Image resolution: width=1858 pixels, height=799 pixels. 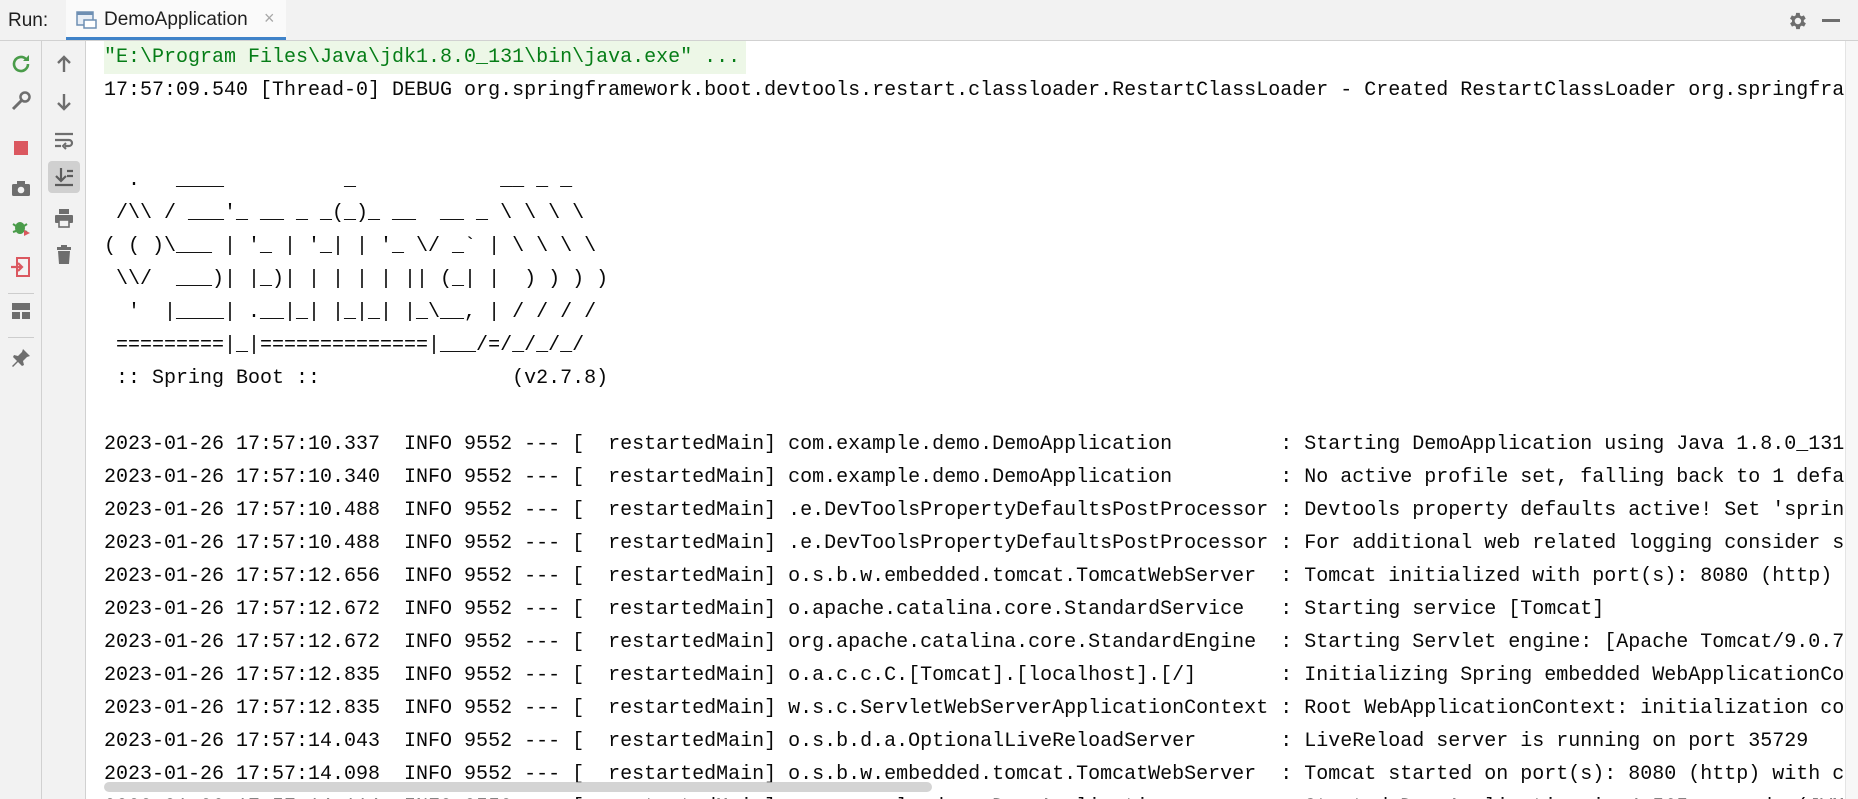 What do you see at coordinates (1797, 21) in the screenshot?
I see `gear-icon` at bounding box center [1797, 21].